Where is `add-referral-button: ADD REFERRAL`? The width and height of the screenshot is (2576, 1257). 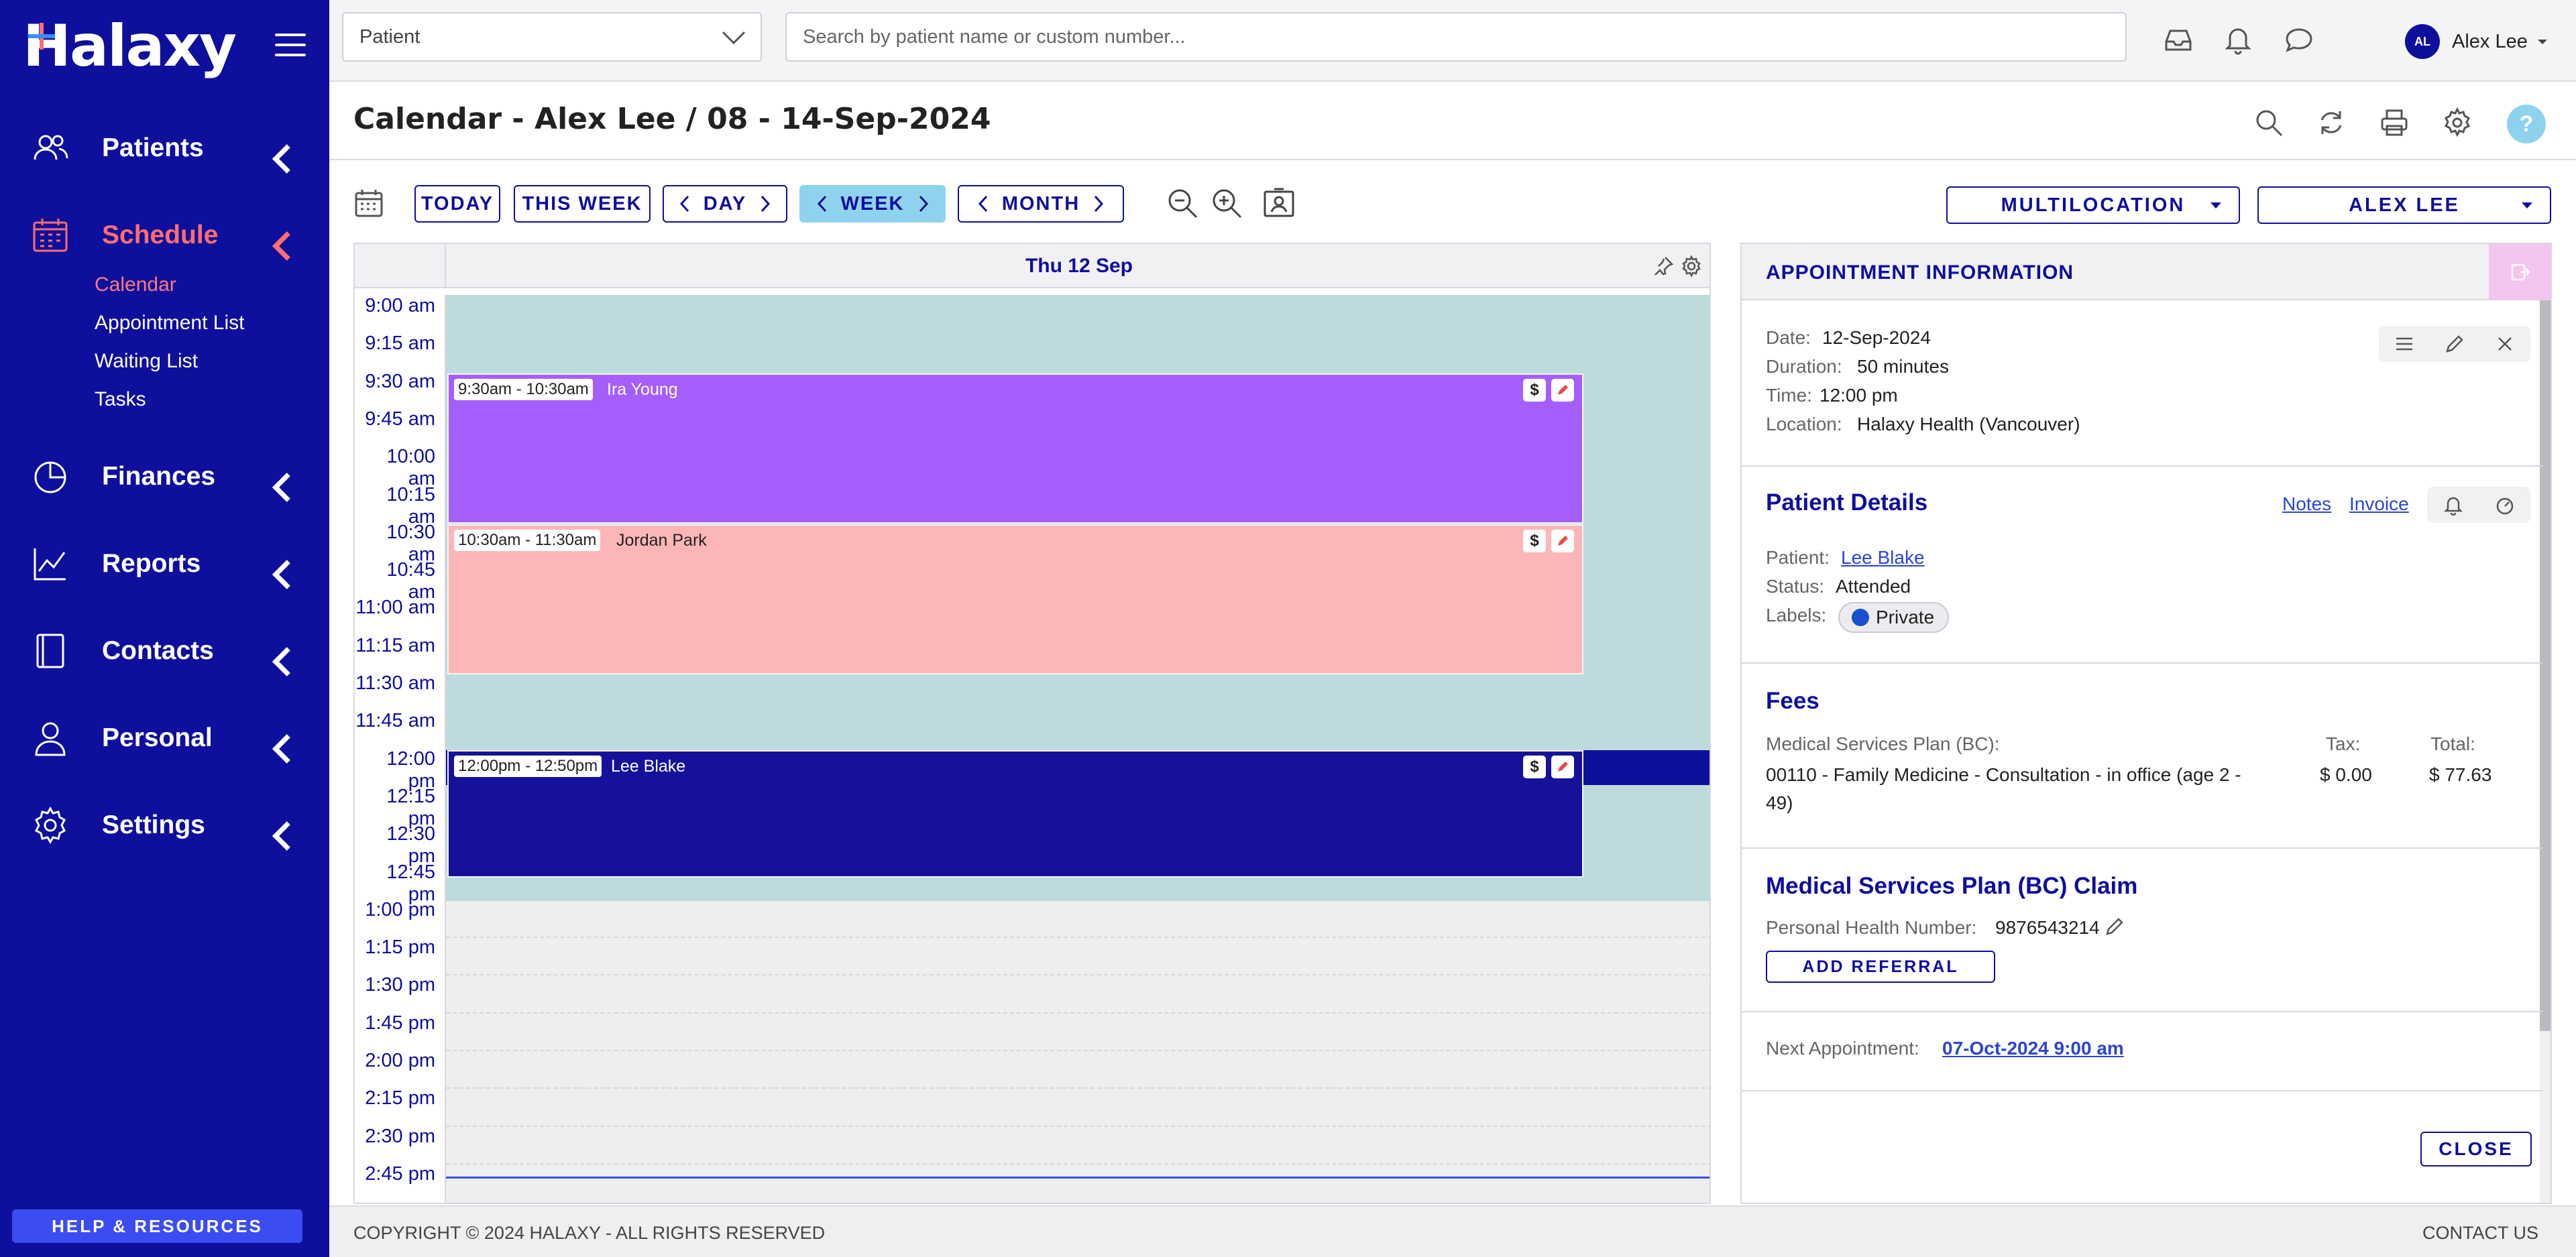
add-referral-button: ADD REFERRAL is located at coordinates (1880, 967).